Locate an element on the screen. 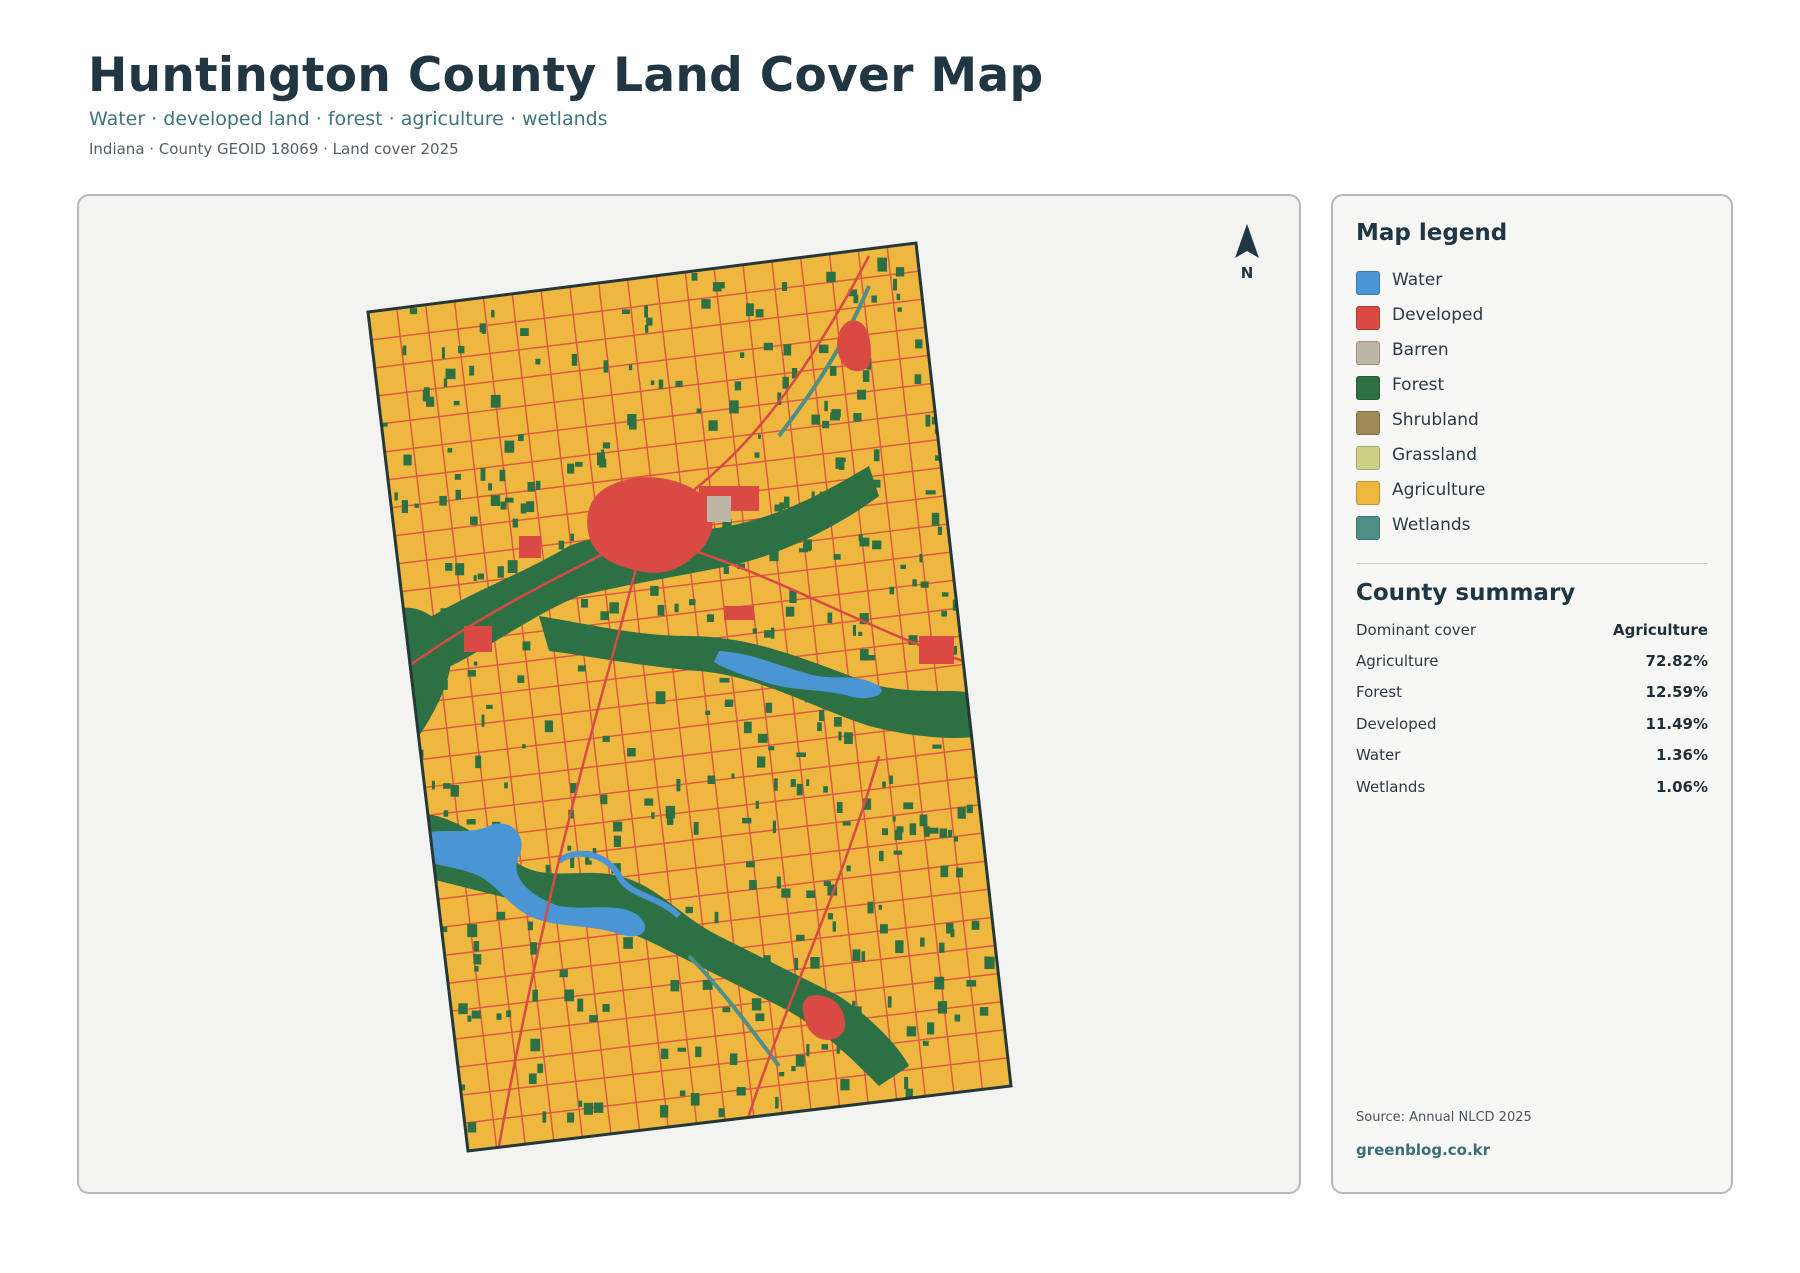 Image resolution: width=1800 pixels, height=1273 pixels. summary-value: 12.59% is located at coordinates (1676, 692).